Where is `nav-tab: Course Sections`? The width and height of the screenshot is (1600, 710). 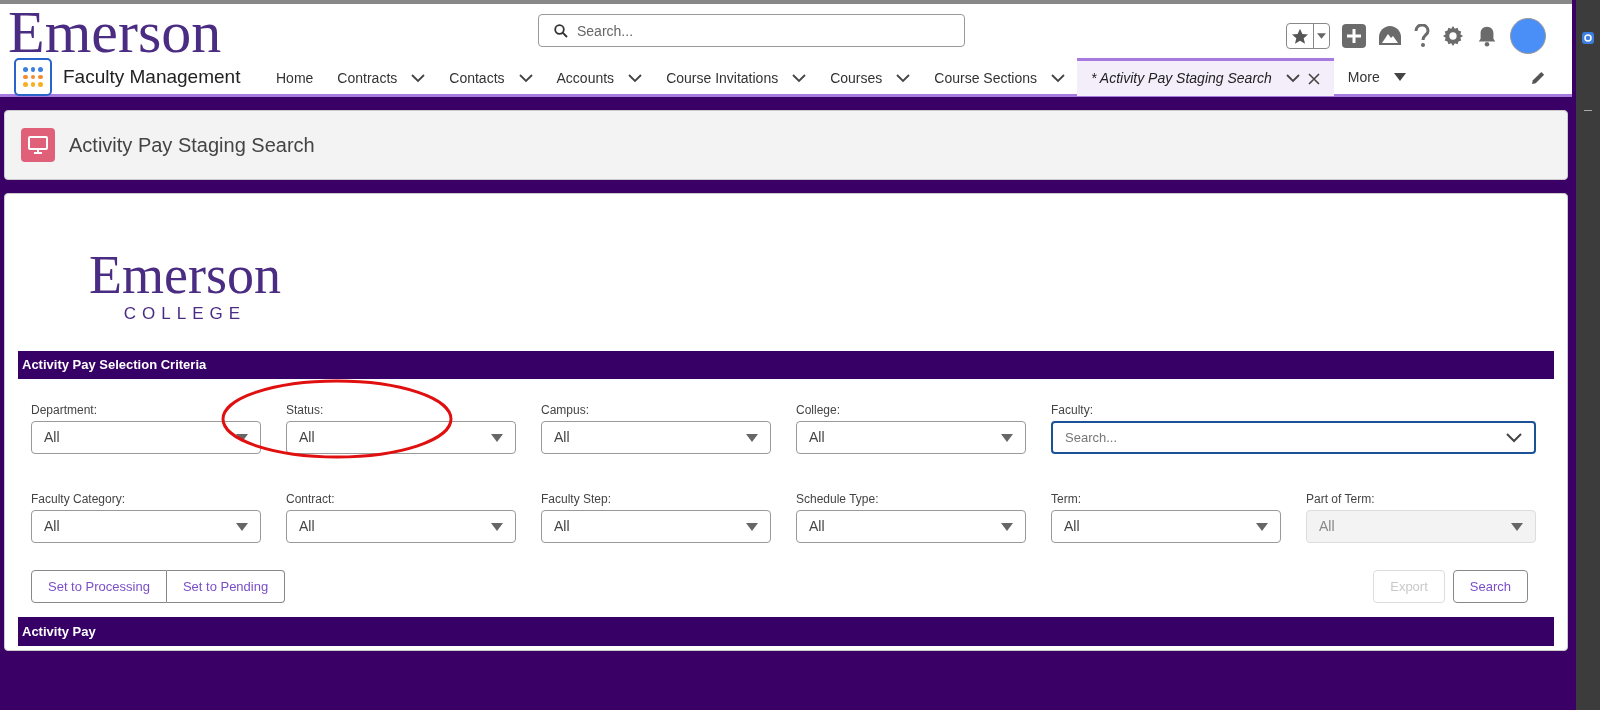
nav-tab: Course Sections is located at coordinates (1000, 77).